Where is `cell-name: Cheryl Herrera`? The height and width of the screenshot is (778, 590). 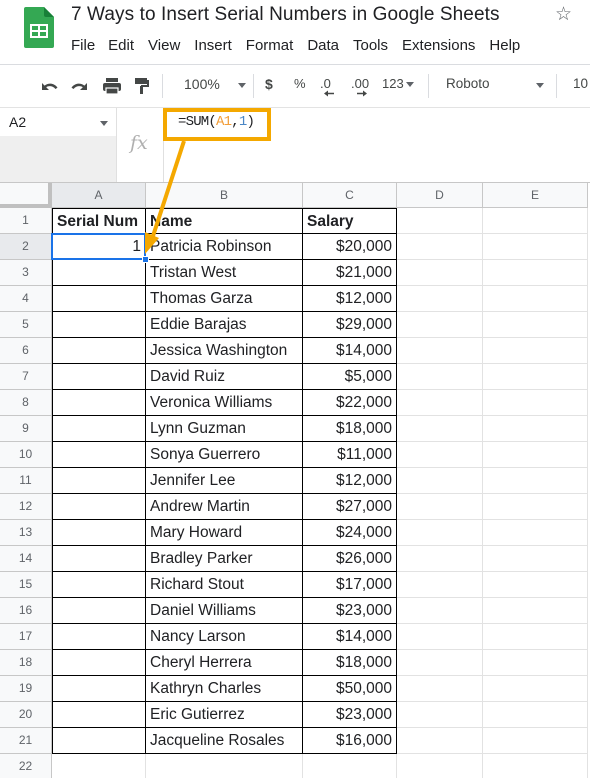 cell-name: Cheryl Herrera is located at coordinates (224, 663).